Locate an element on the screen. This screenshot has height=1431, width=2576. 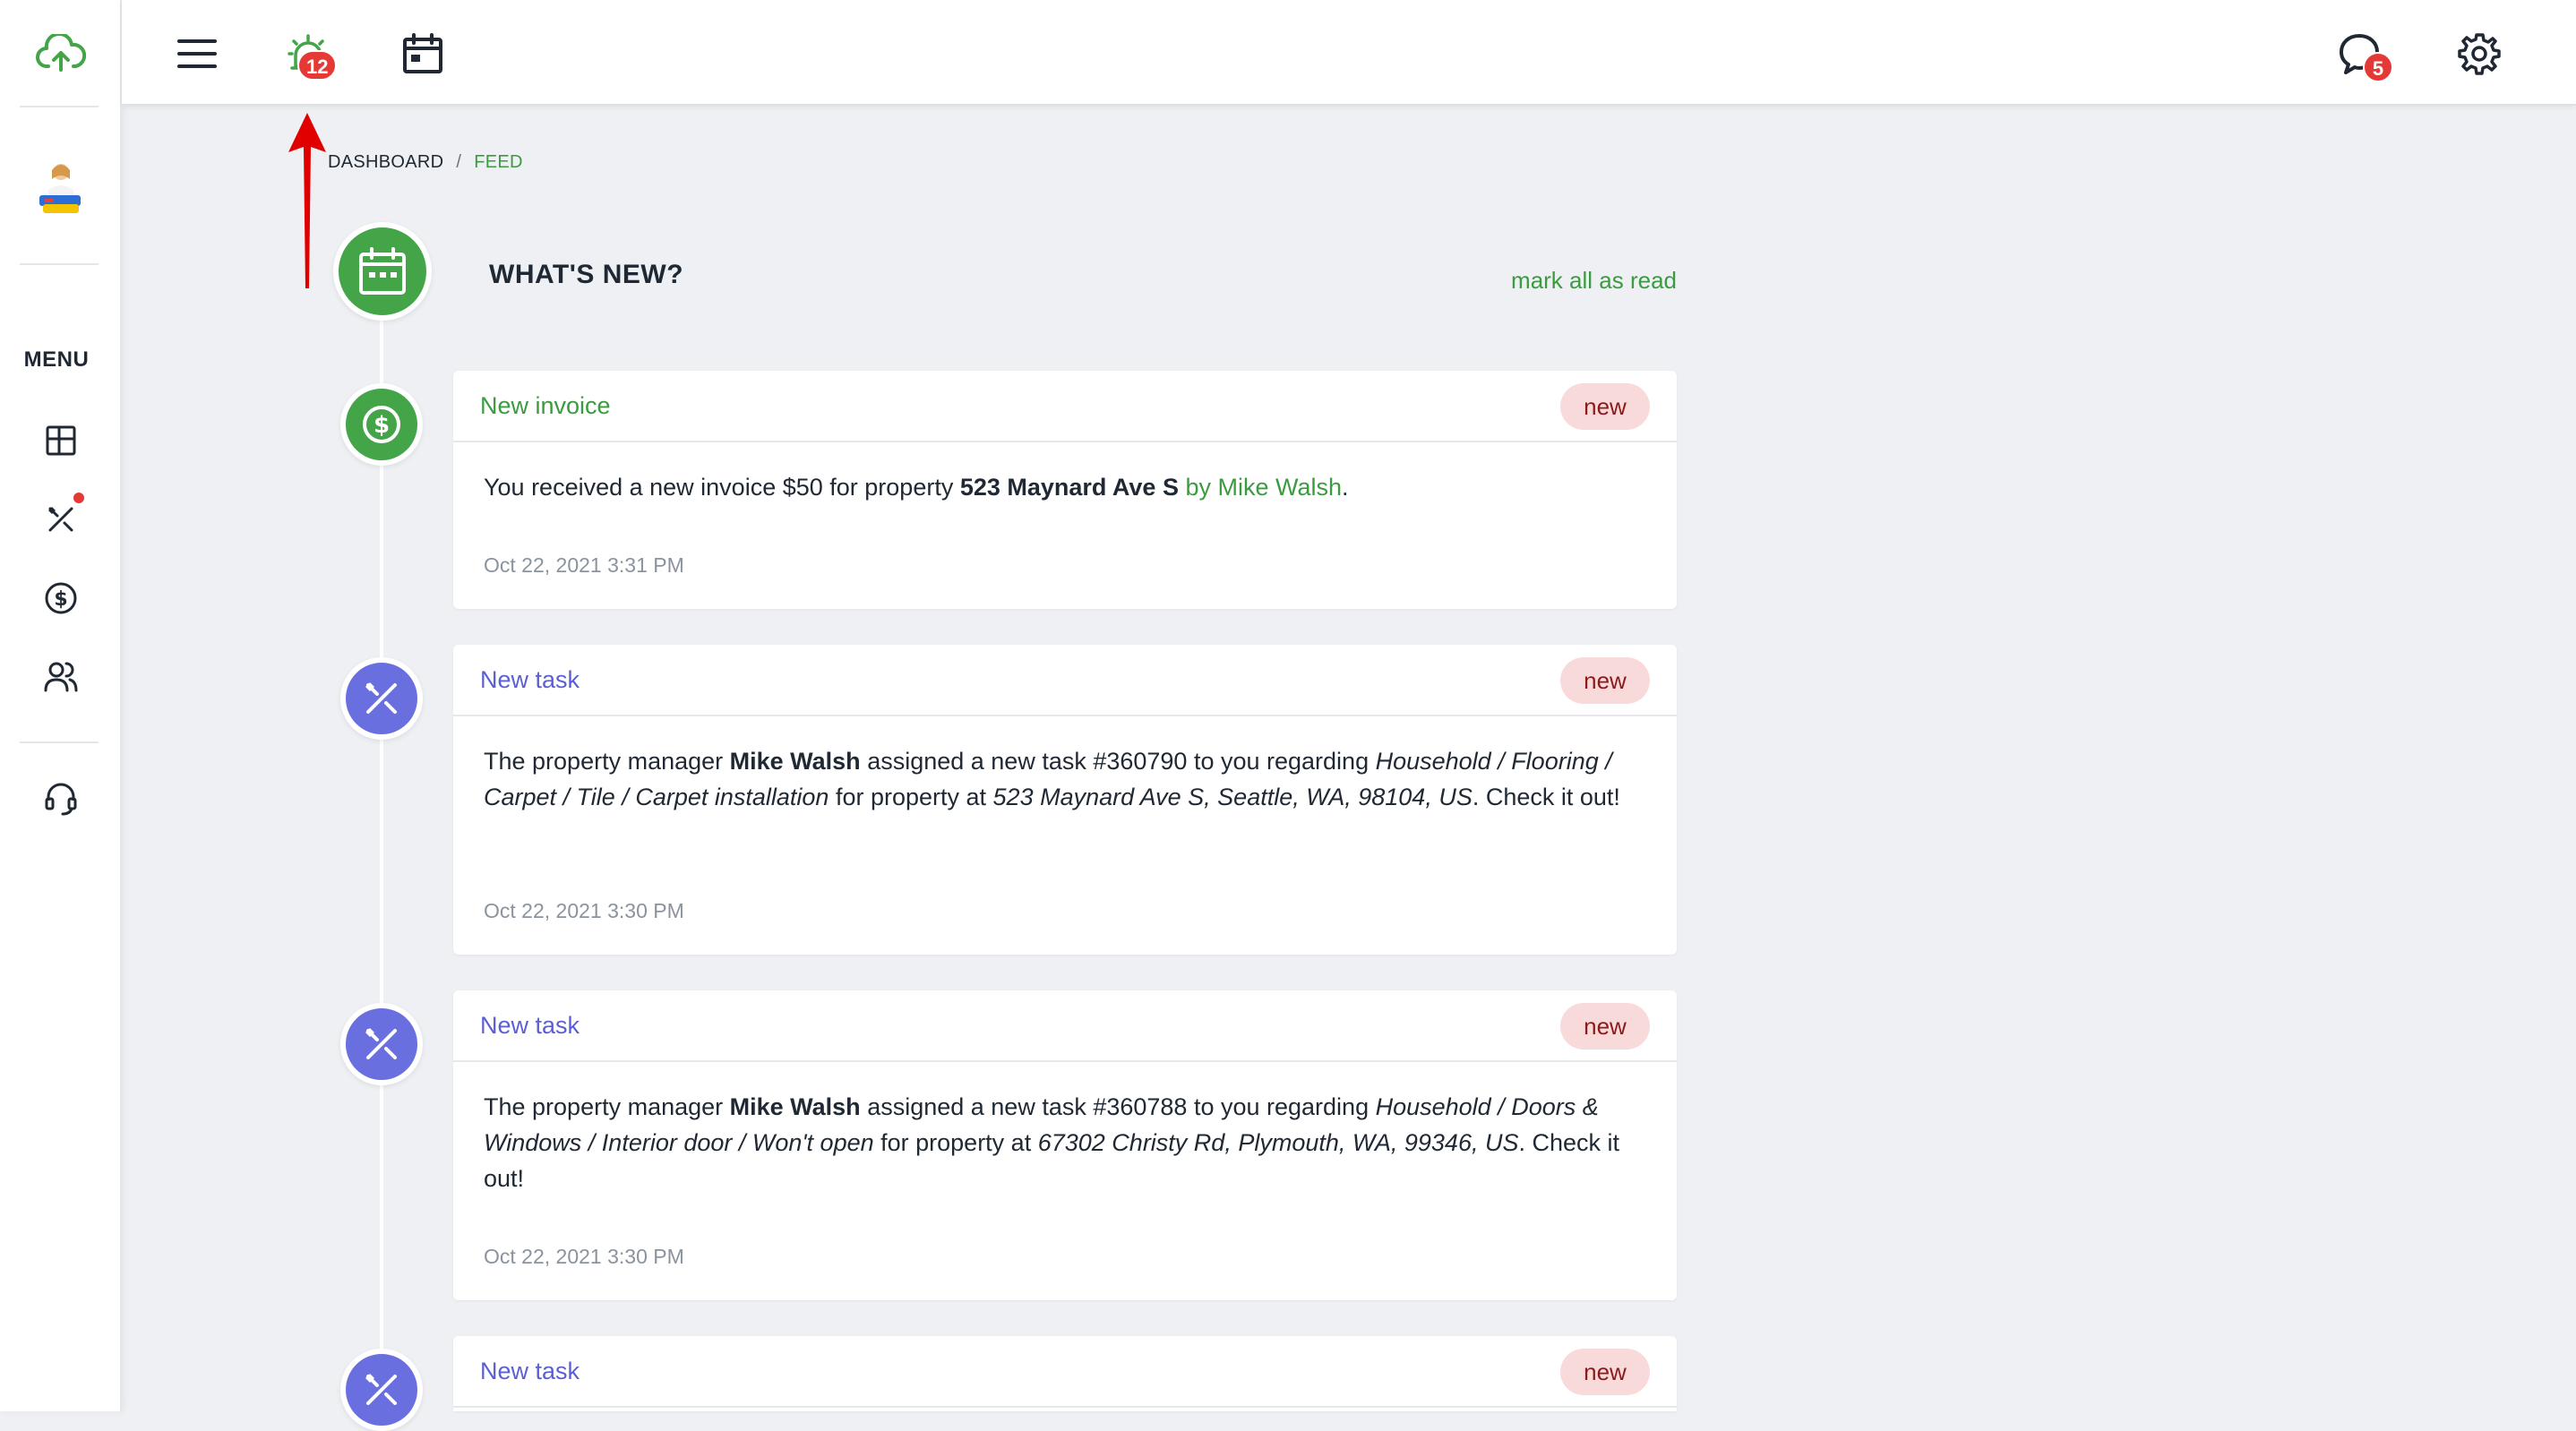
feed-item-timestamp: Oct 22, 2021 3:31 PM is located at coordinates (584, 565).